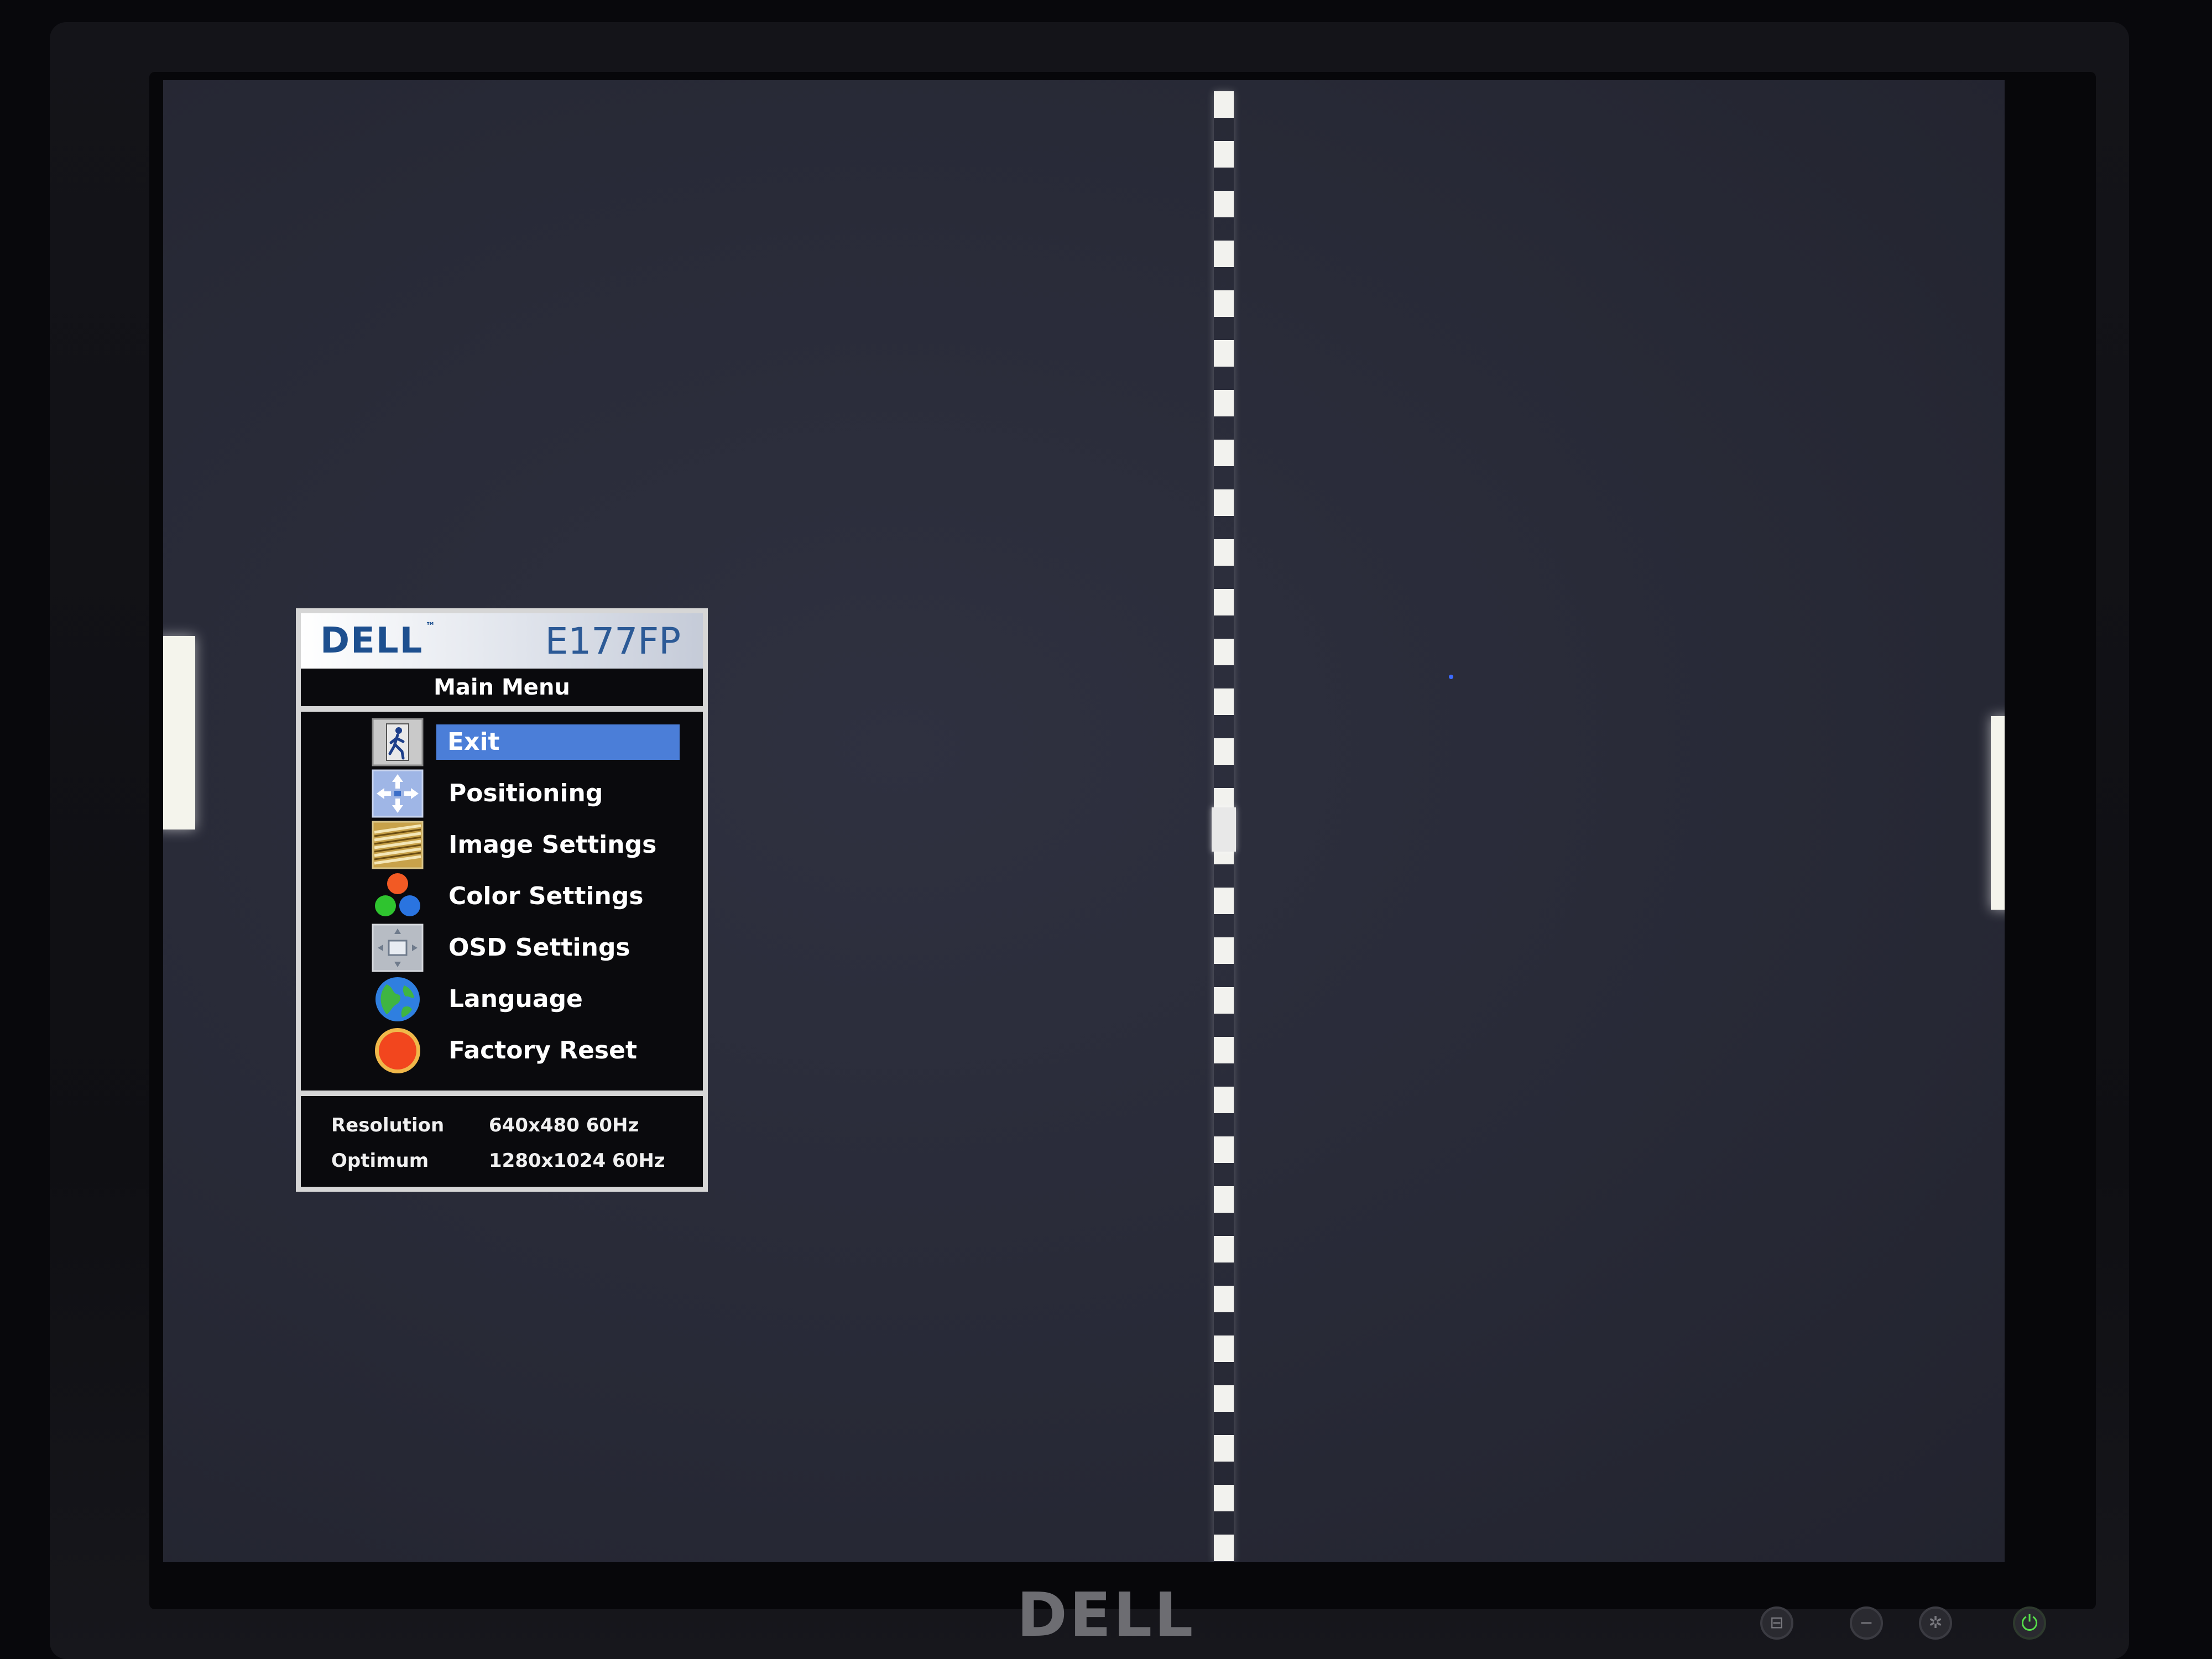 This screenshot has height=1659, width=2212. I want to click on osd-item-label: Exit, so click(558, 742).